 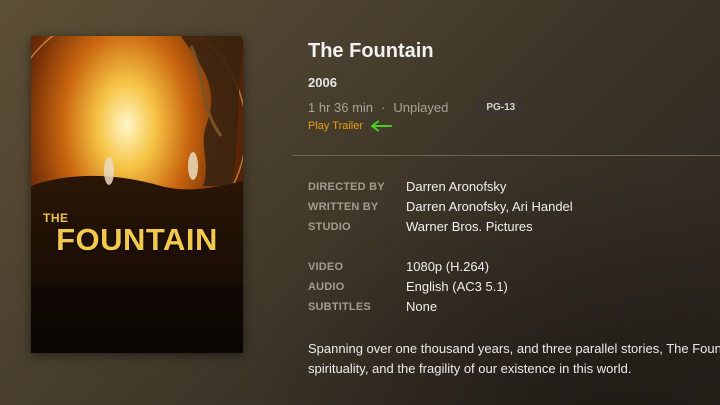 I want to click on poster-title: THE FOUNTAIN, so click(x=137, y=233).